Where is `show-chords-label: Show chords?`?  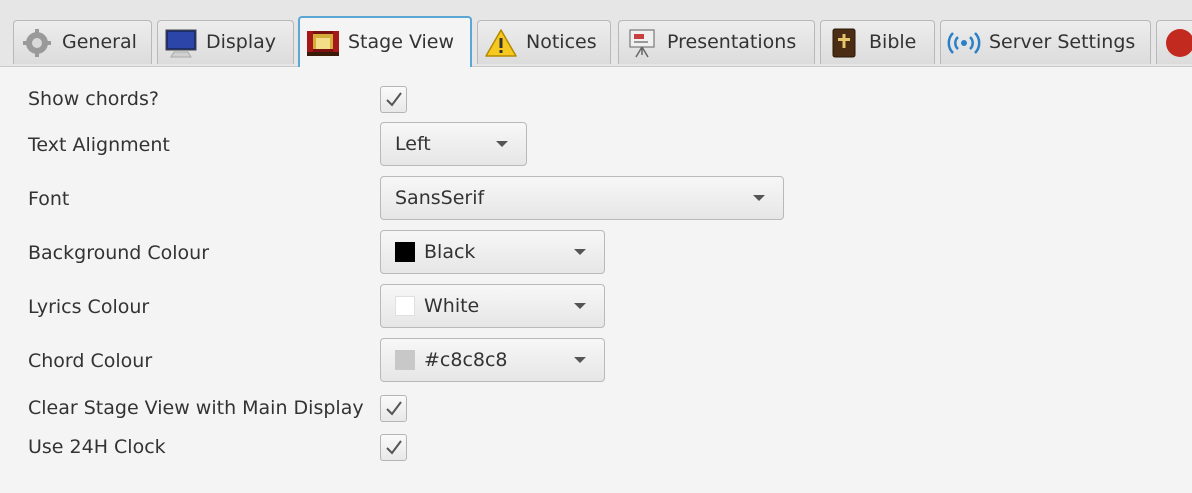 show-chords-label: Show chords? is located at coordinates (93, 99).